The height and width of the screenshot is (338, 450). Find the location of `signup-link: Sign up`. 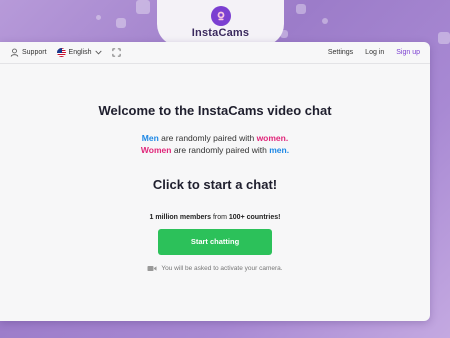

signup-link: Sign up is located at coordinates (408, 52).